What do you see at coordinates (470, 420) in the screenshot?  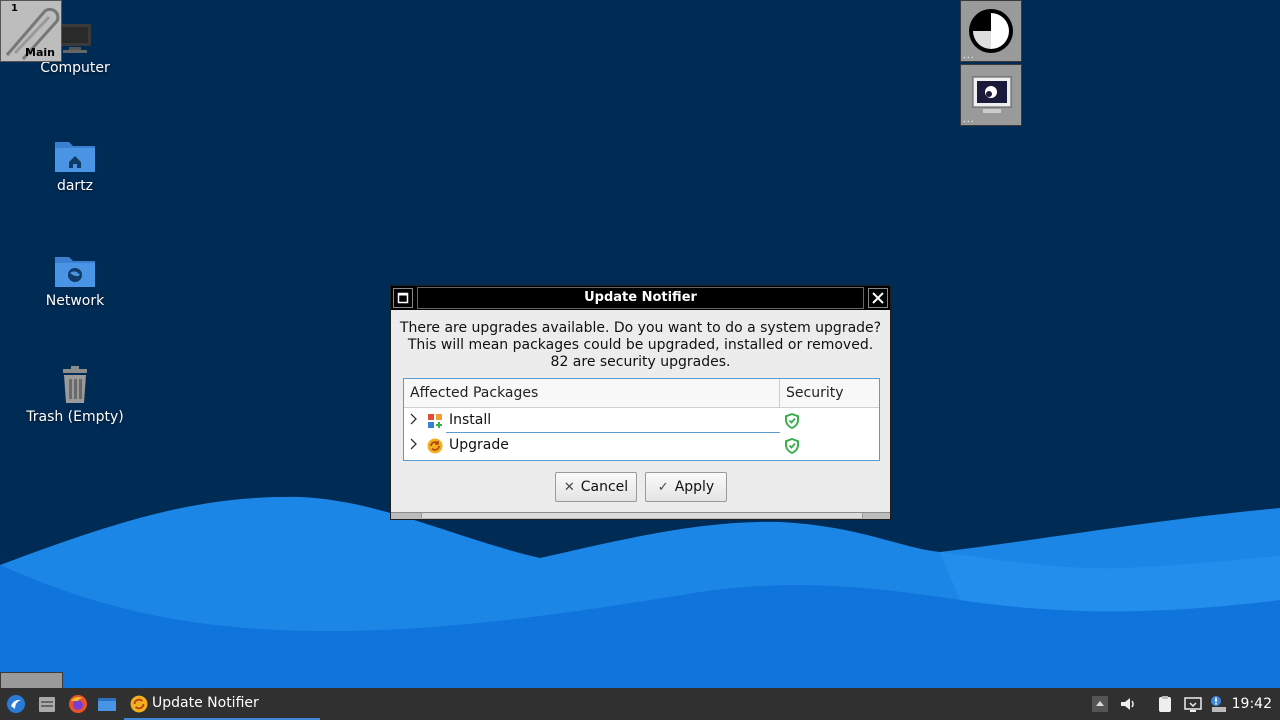 I see `row-label: Install` at bounding box center [470, 420].